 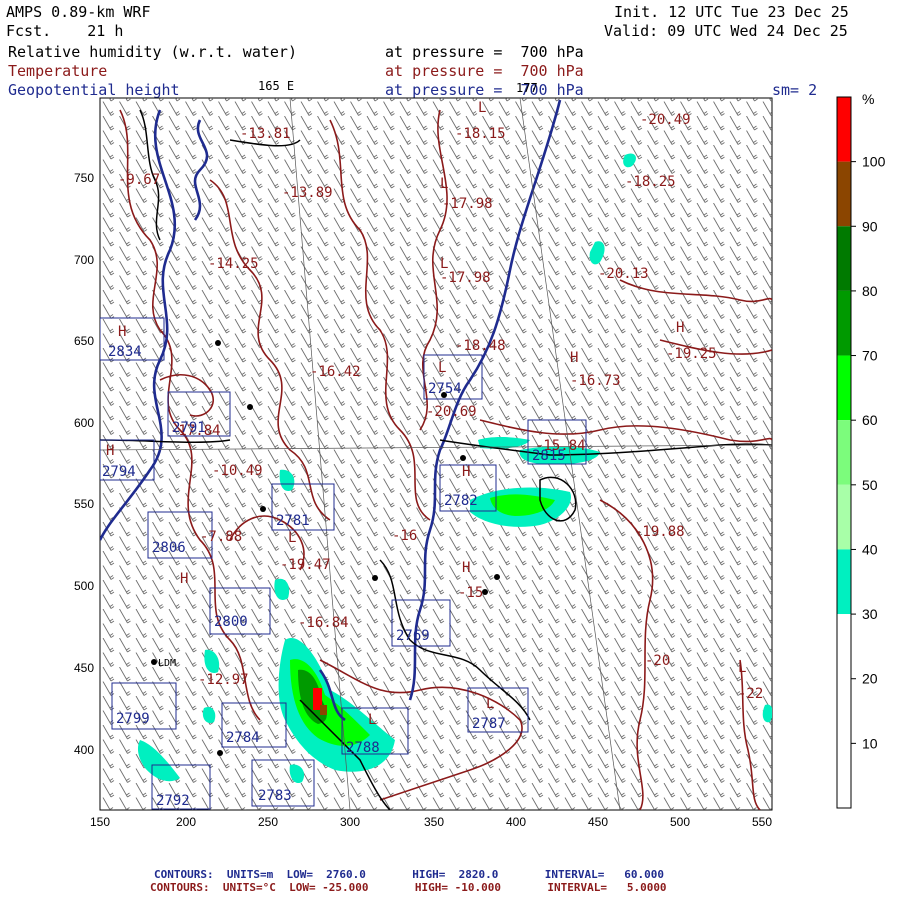 What do you see at coordinates (870, 614) in the screenshot?
I see `colorbar-label: 30` at bounding box center [870, 614].